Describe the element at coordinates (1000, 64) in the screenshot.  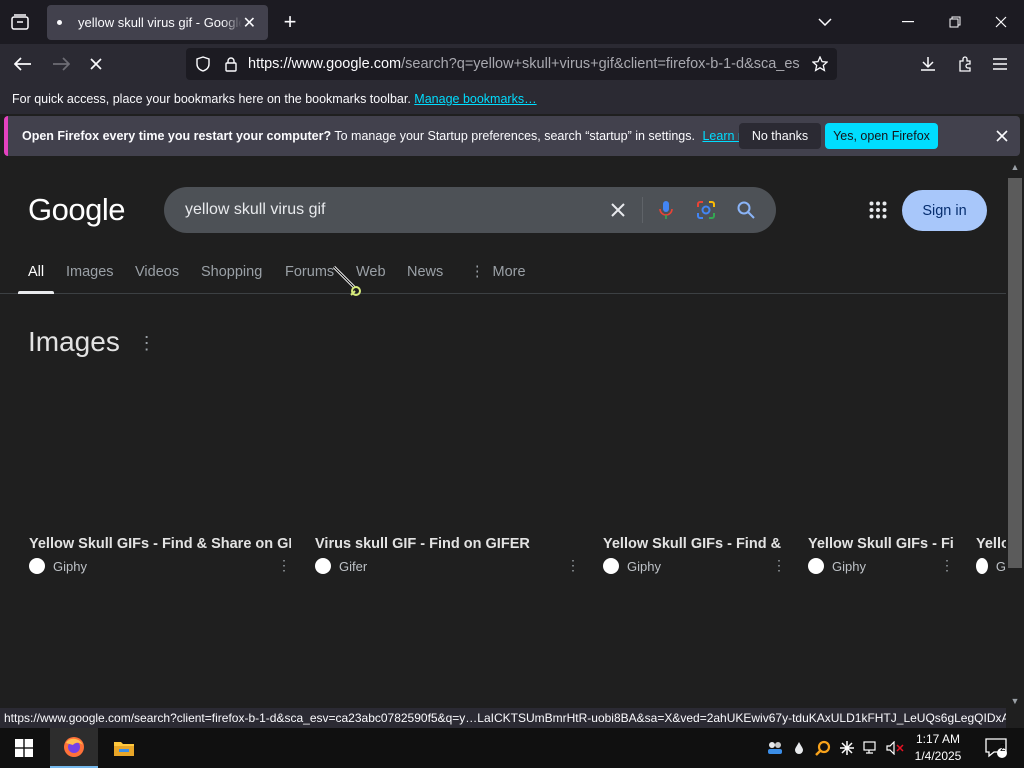
I see `menu-icon` at that location.